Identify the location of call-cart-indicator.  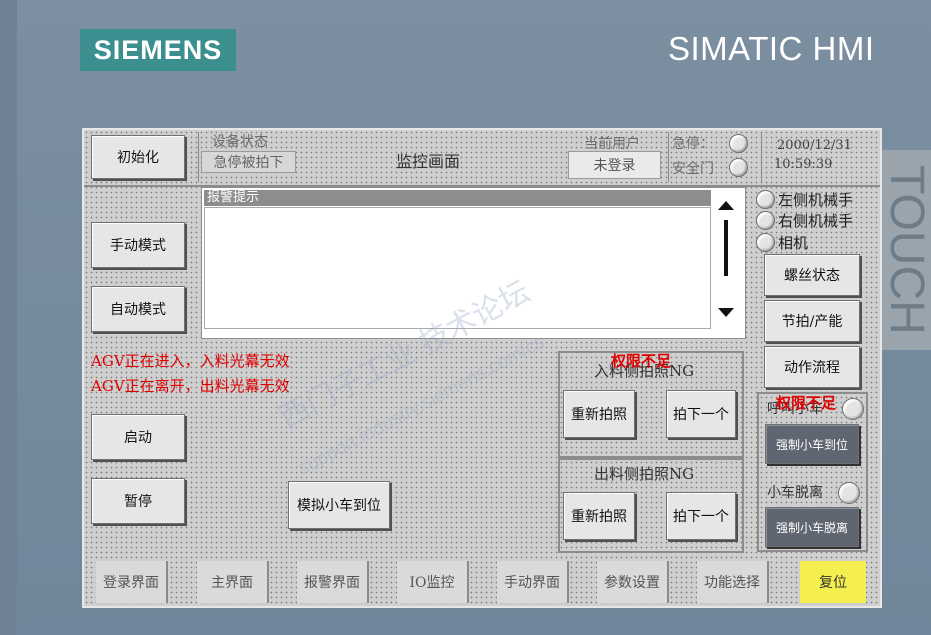
(853, 409).